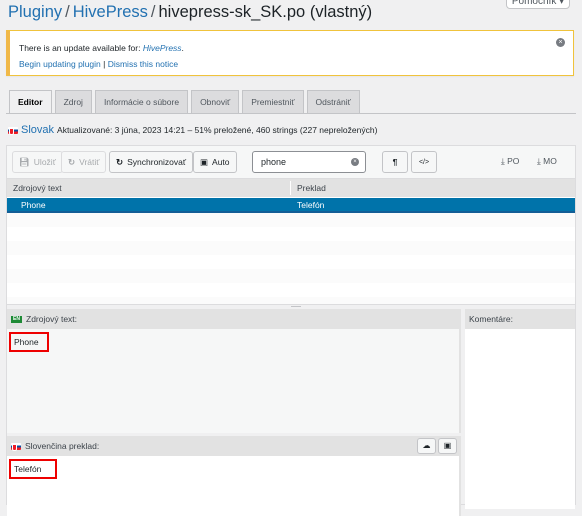  What do you see at coordinates (62, 446) in the screenshot?
I see `translation-pane-label: Slovenčina preklad:` at bounding box center [62, 446].